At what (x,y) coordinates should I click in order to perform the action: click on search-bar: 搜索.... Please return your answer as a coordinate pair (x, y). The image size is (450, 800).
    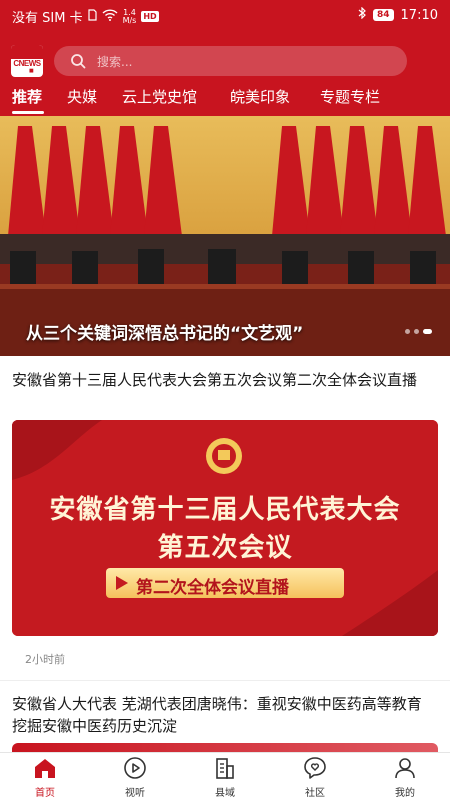
    Looking at the image, I should click on (230, 61).